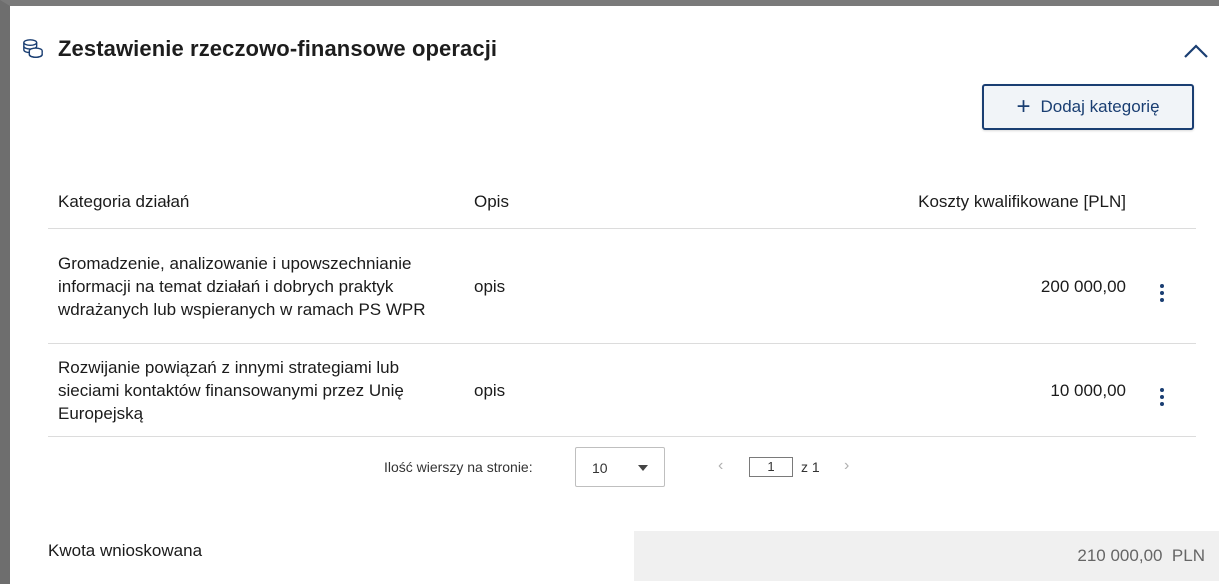 The width and height of the screenshot is (1219, 584). Describe the element at coordinates (1100, 106) in the screenshot. I see `add-category-label: Dodaj kategorię` at that location.